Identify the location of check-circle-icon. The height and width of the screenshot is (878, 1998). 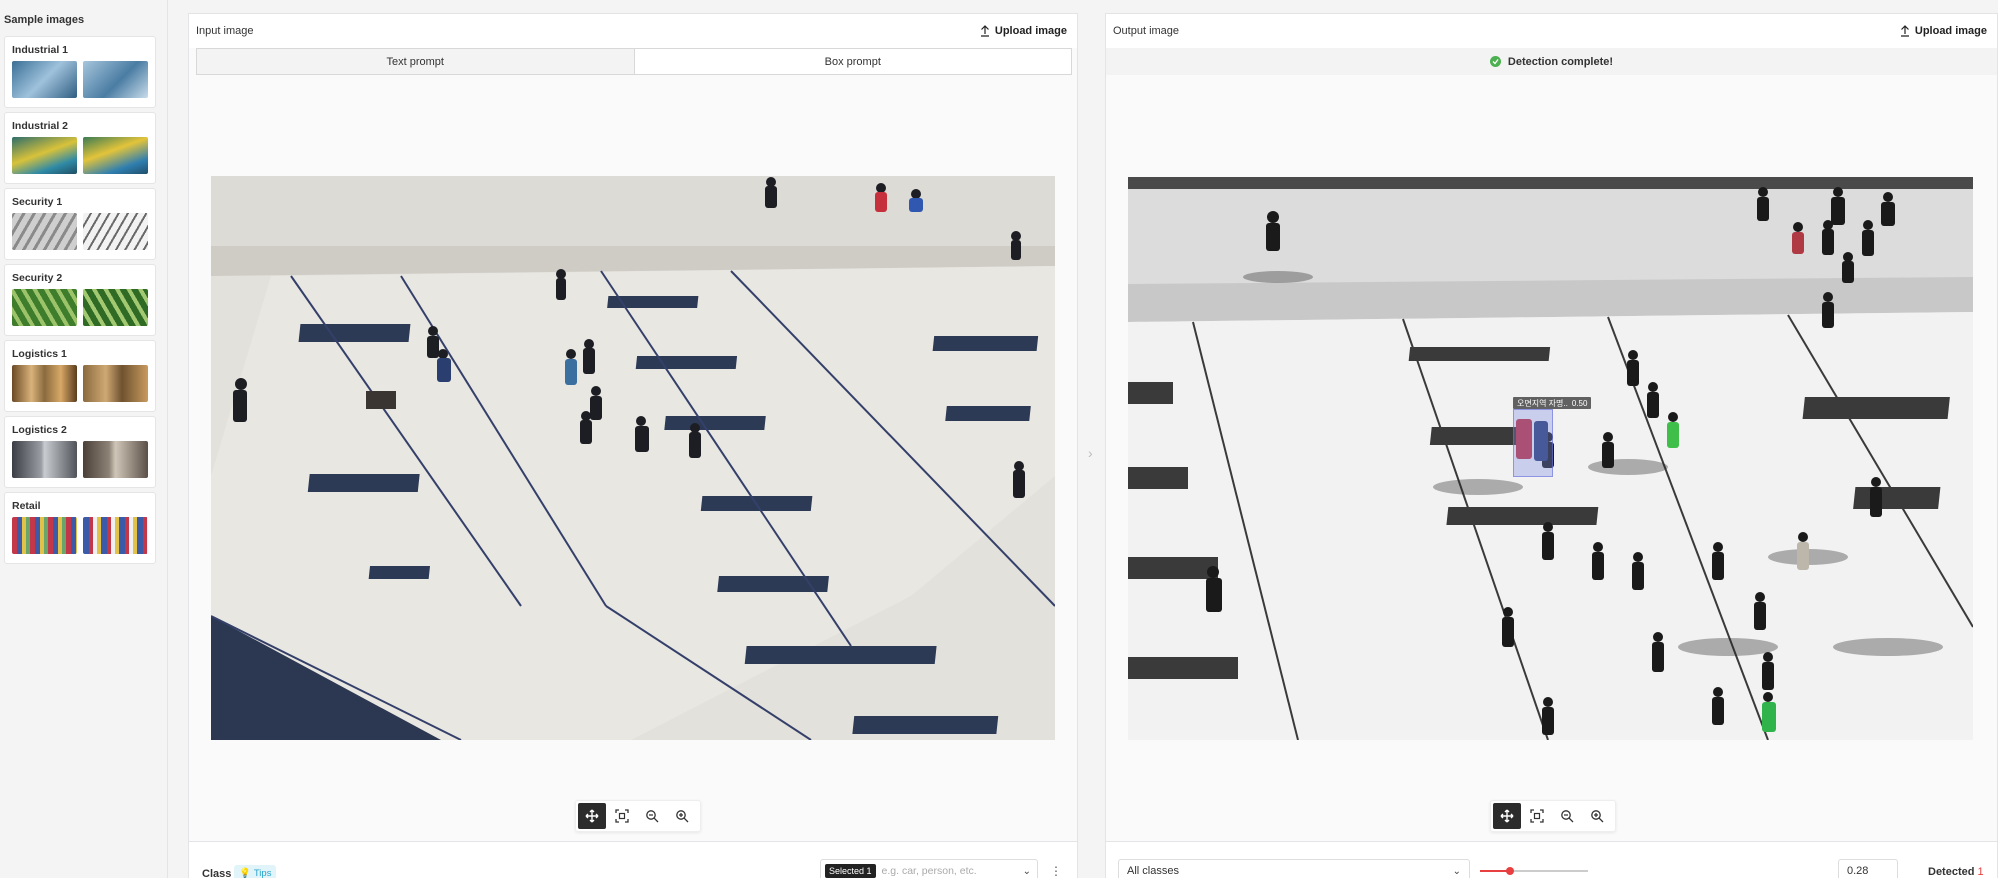
(1495, 61).